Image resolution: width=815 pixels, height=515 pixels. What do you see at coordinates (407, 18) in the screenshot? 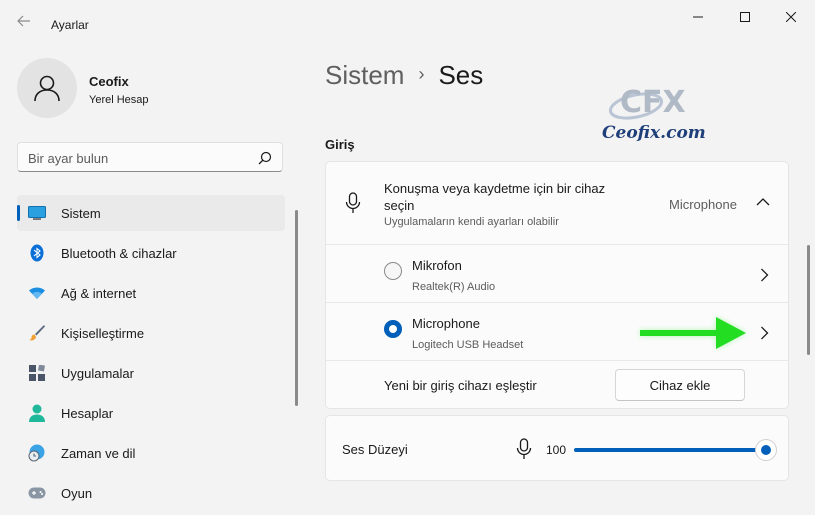
I see `title-bar: Ayarlar` at bounding box center [407, 18].